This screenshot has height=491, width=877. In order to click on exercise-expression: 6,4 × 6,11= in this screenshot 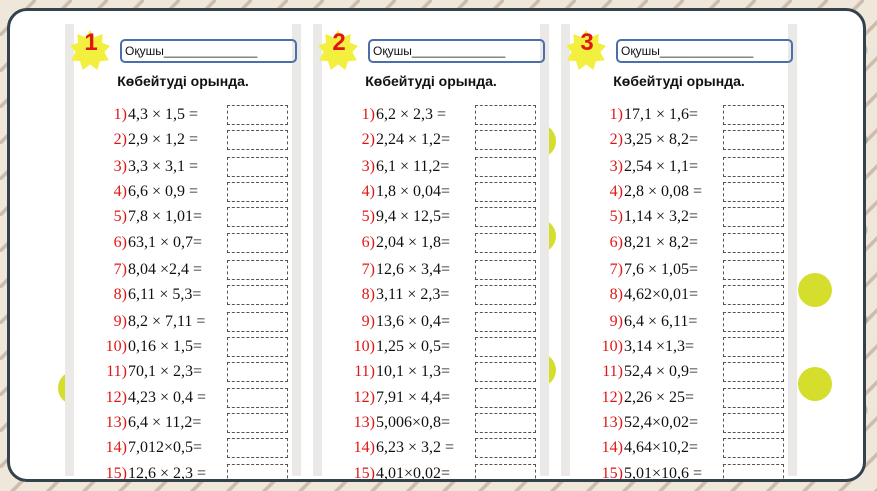, I will do `click(661, 321)`.